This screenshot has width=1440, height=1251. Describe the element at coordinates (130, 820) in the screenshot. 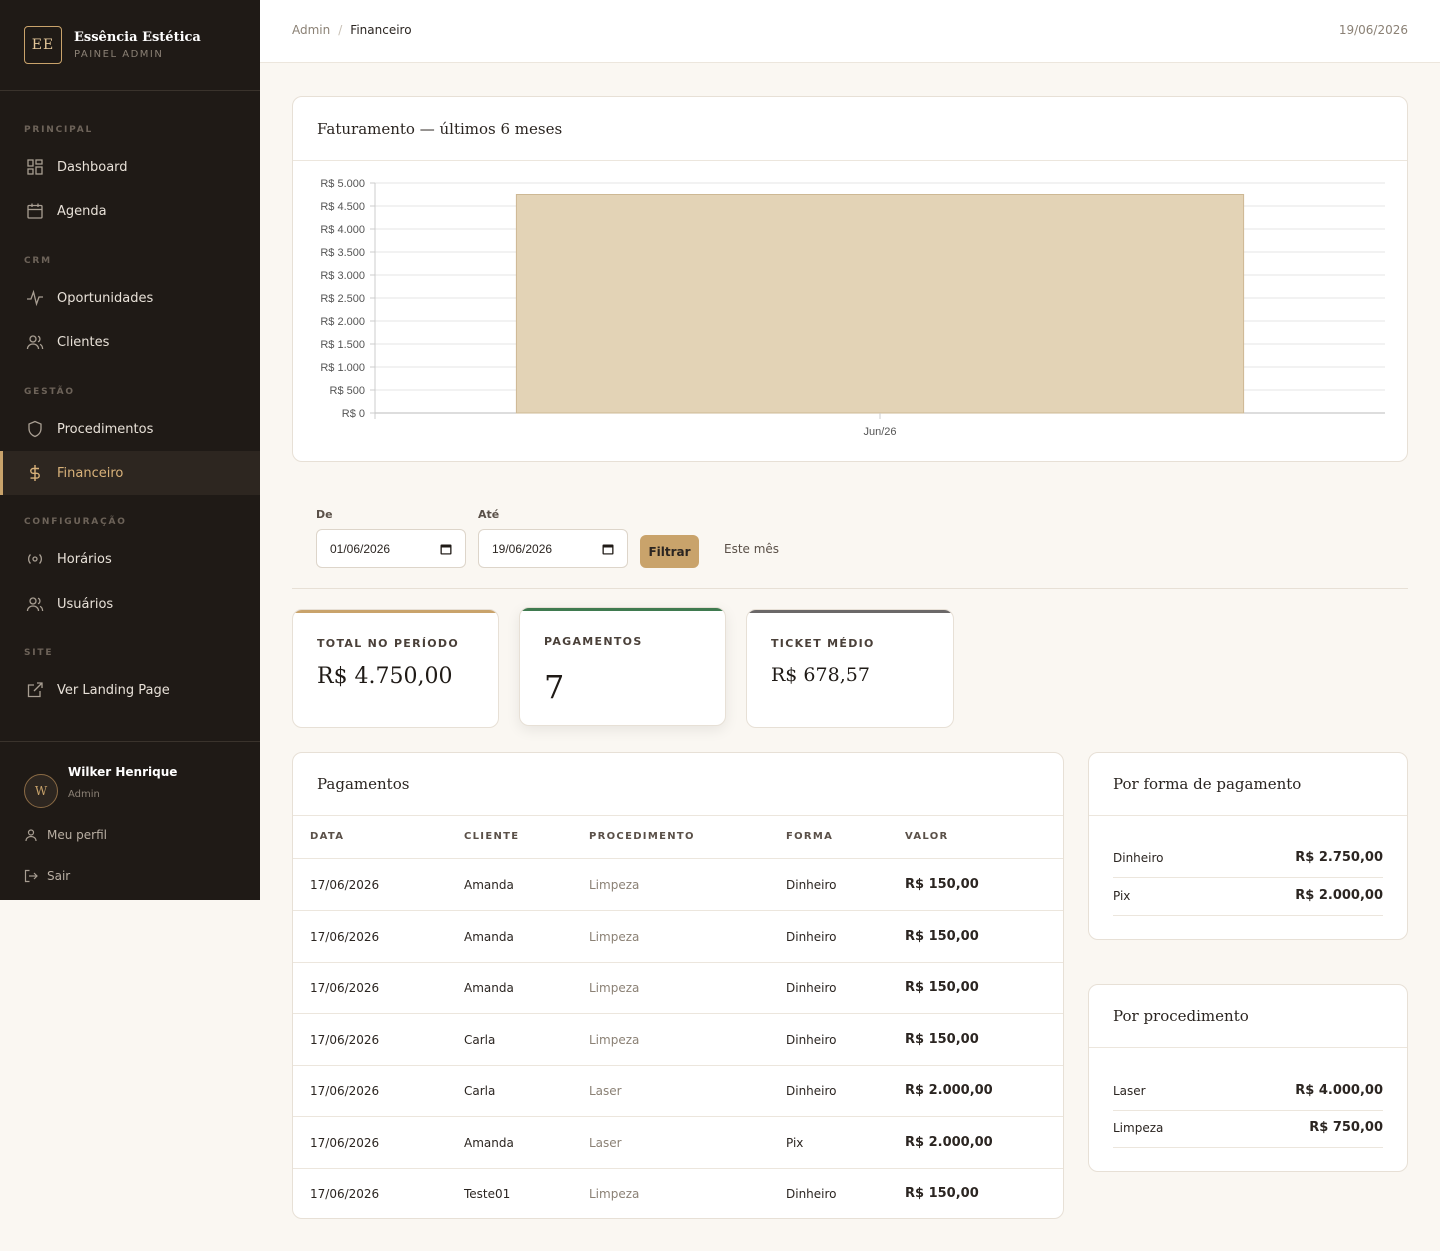

I see `user-block: W Wilker Henrique Admin Meu perfil Sair` at that location.